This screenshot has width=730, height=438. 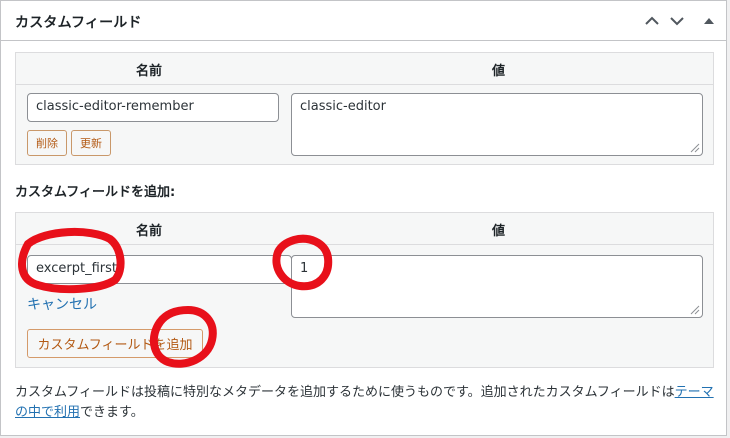 I want to click on move-up-button, so click(x=652, y=21).